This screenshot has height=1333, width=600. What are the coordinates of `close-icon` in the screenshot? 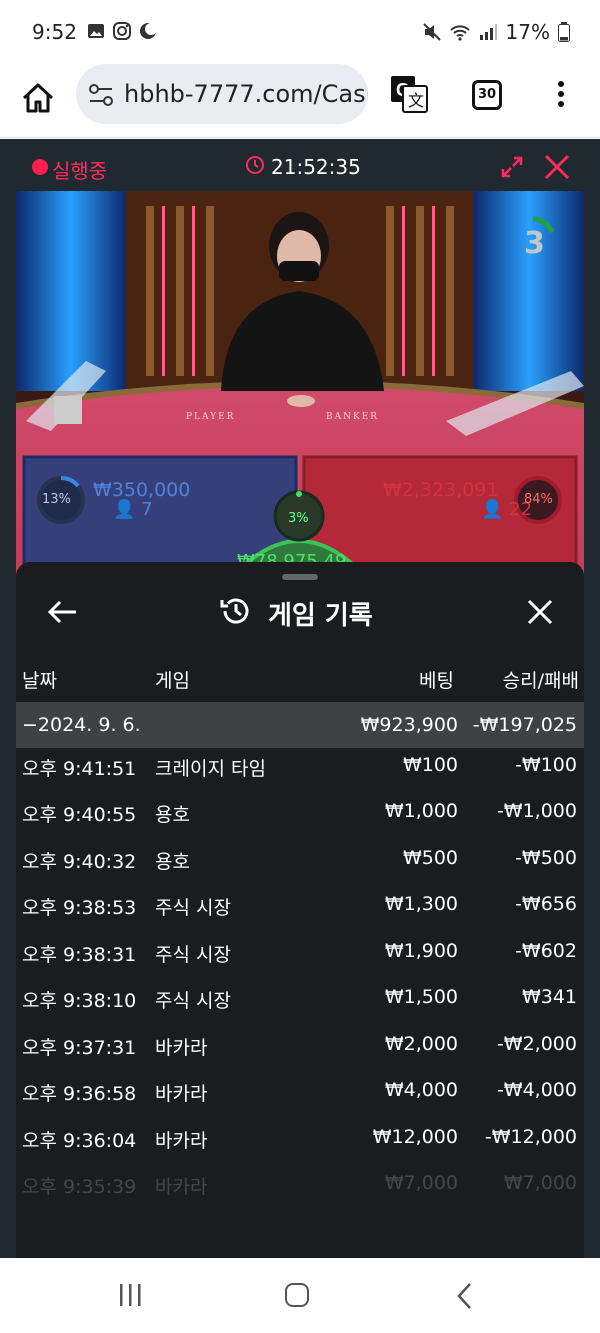 It's located at (540, 612).